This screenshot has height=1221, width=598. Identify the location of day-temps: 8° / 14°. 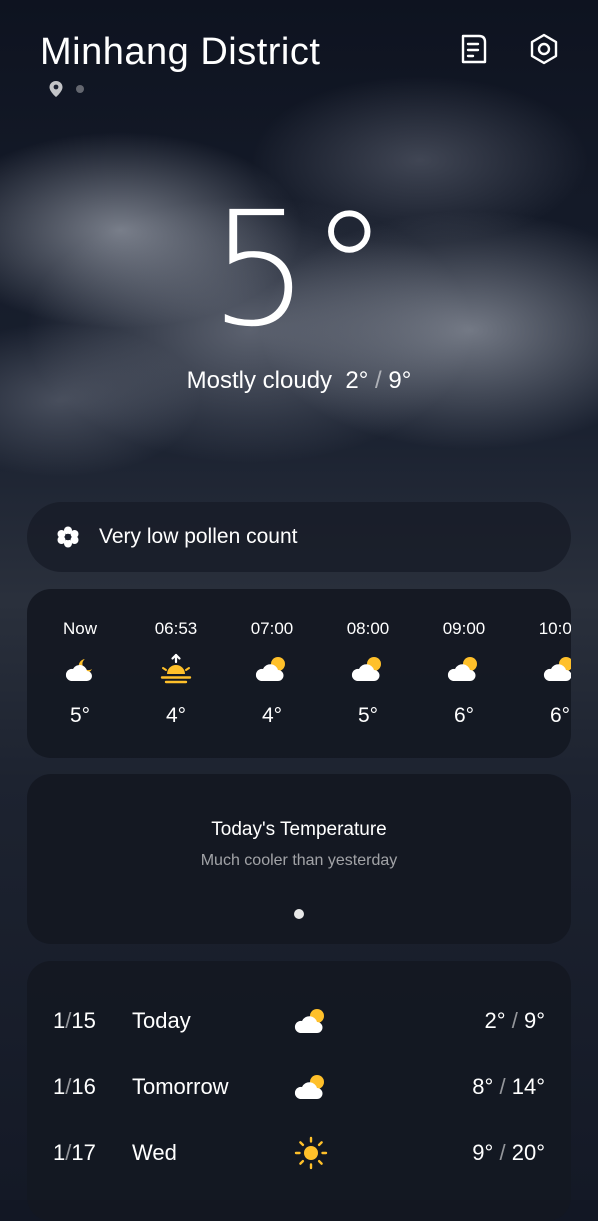
(508, 1087).